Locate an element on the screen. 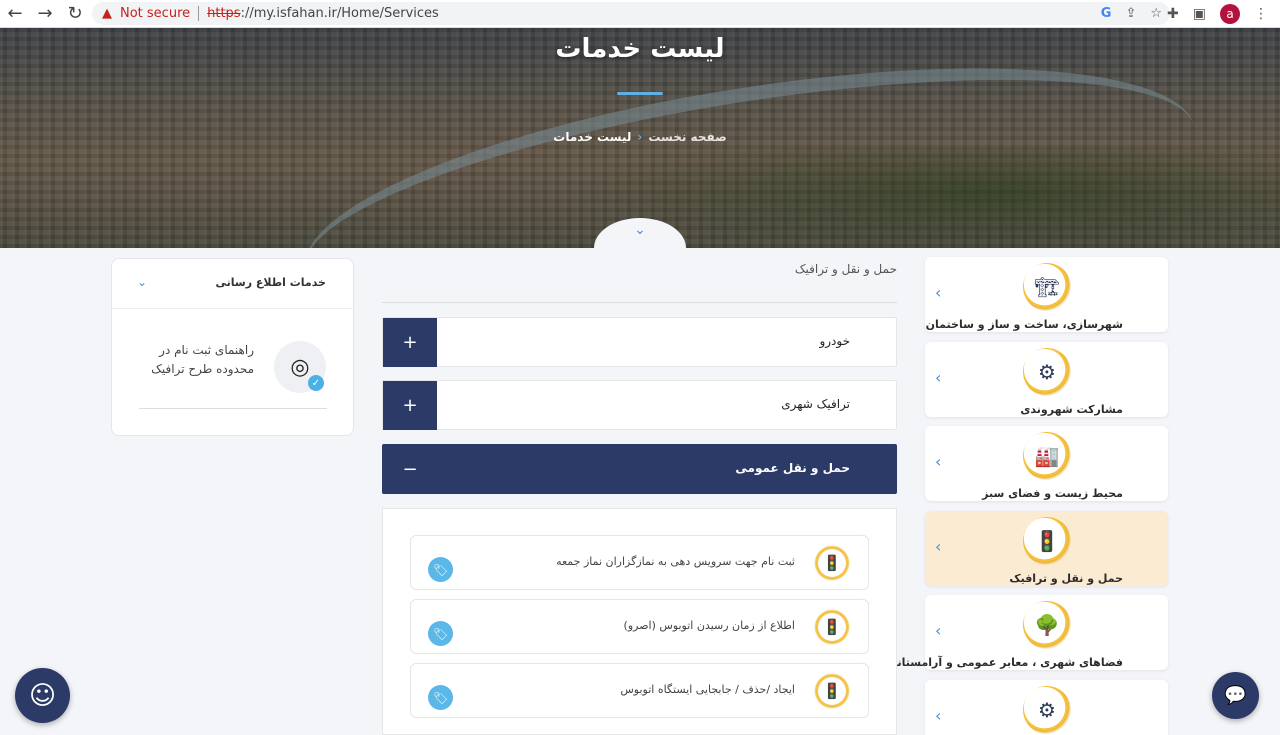 This screenshot has height=735, width=1280. bookmark-star-icon: ☆ is located at coordinates (1156, 13).